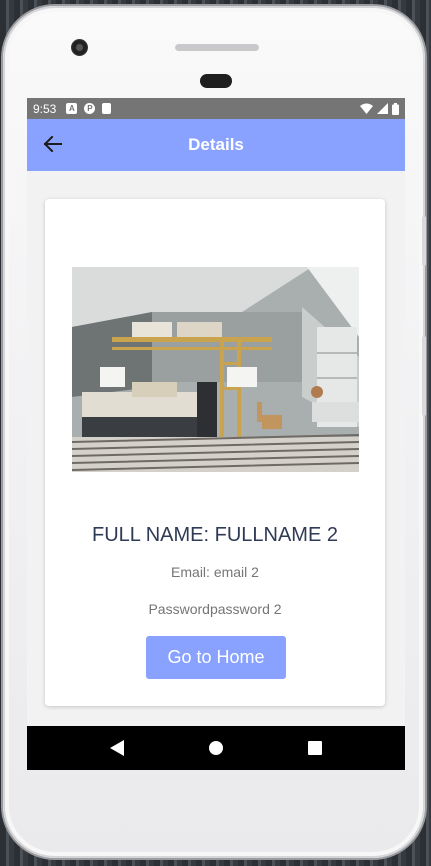 This screenshot has height=866, width=431. I want to click on password-text: Passwordpassword 2, so click(215, 609).